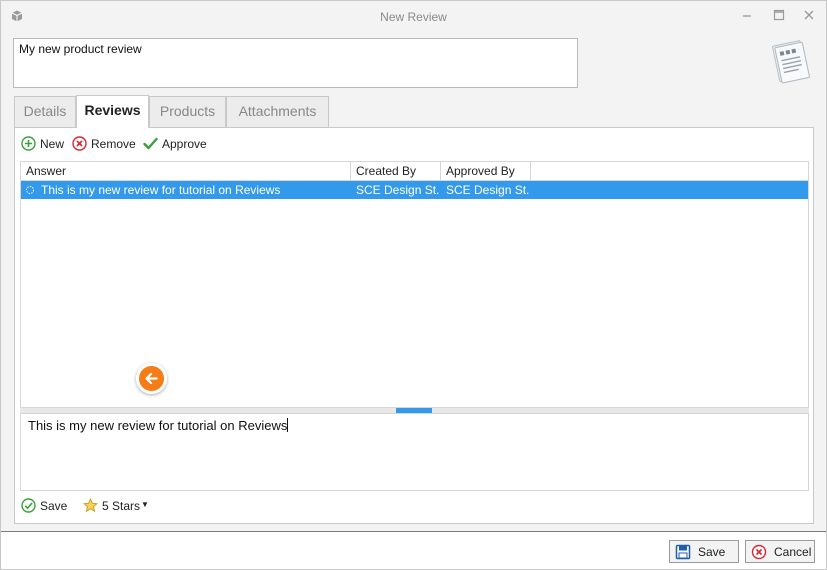 The height and width of the screenshot is (570, 827). Describe the element at coordinates (186, 171) in the screenshot. I see `column-header-answer: Answer` at that location.